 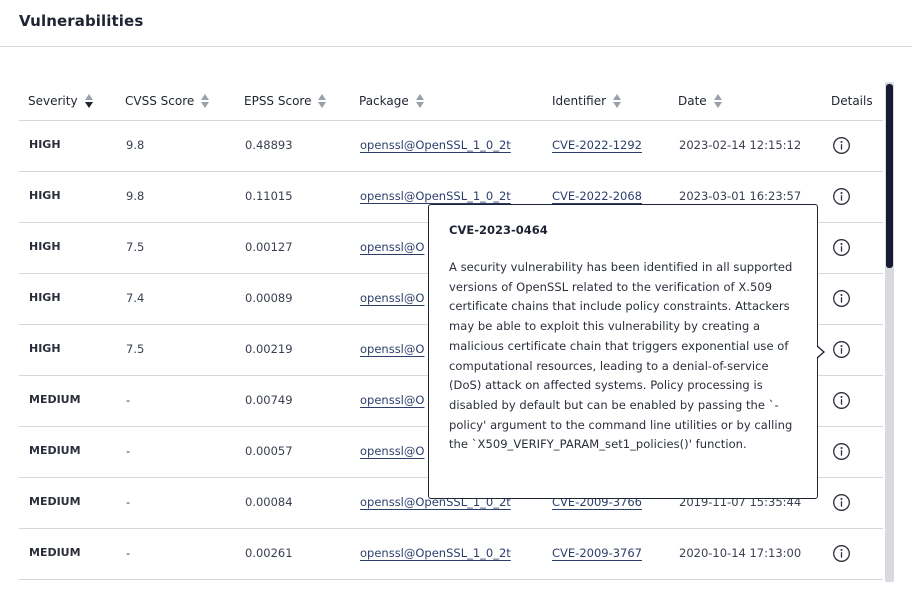 I want to click on epss-score-cell: 0.00057, so click(x=269, y=451).